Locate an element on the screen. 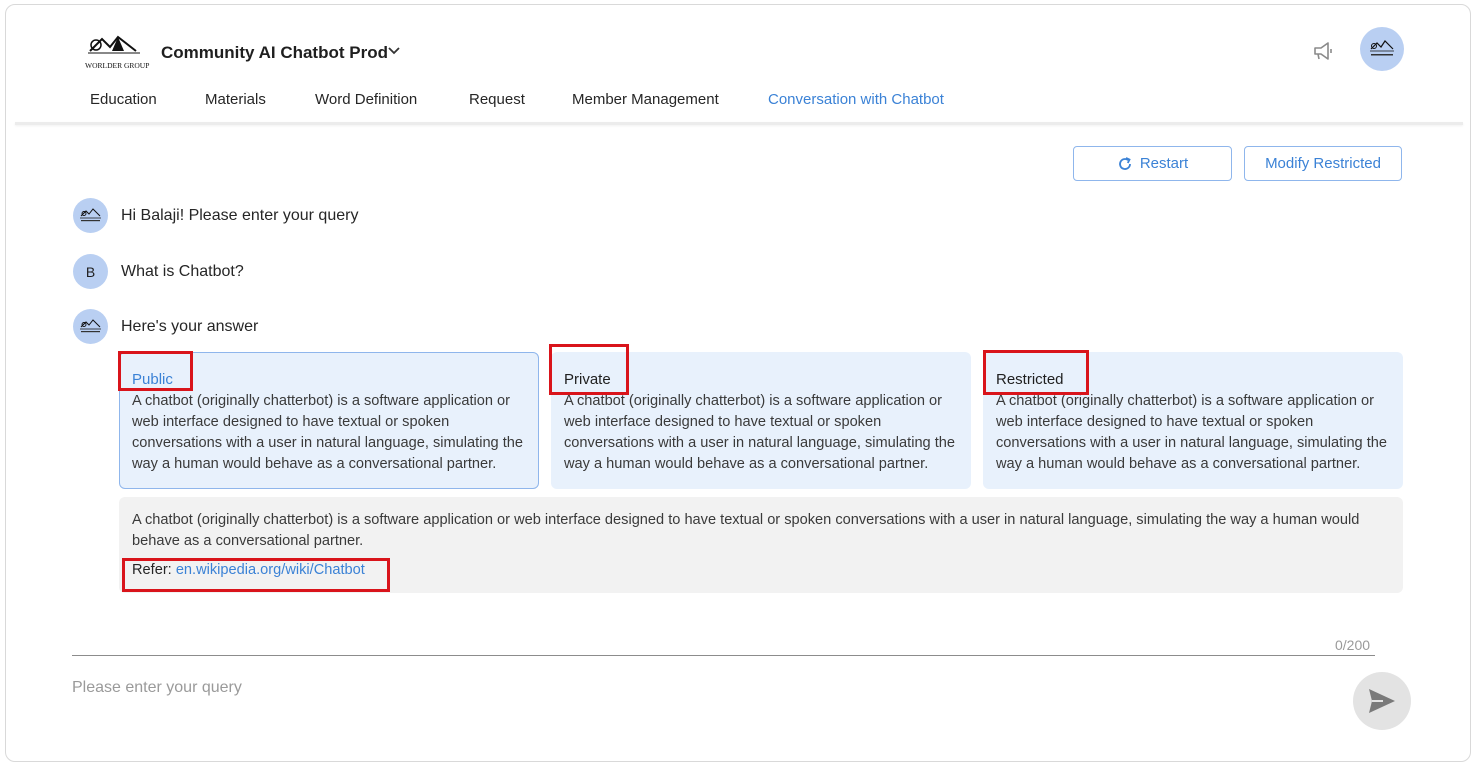 This screenshot has height=768, width=1476. highlight-box-public is located at coordinates (155, 371).